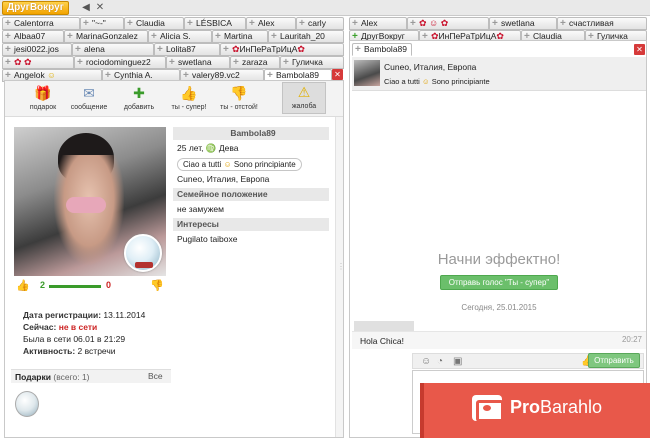 Image resolution: width=650 pixels, height=438 pixels. I want to click on online-status: не в сети, so click(78, 327).